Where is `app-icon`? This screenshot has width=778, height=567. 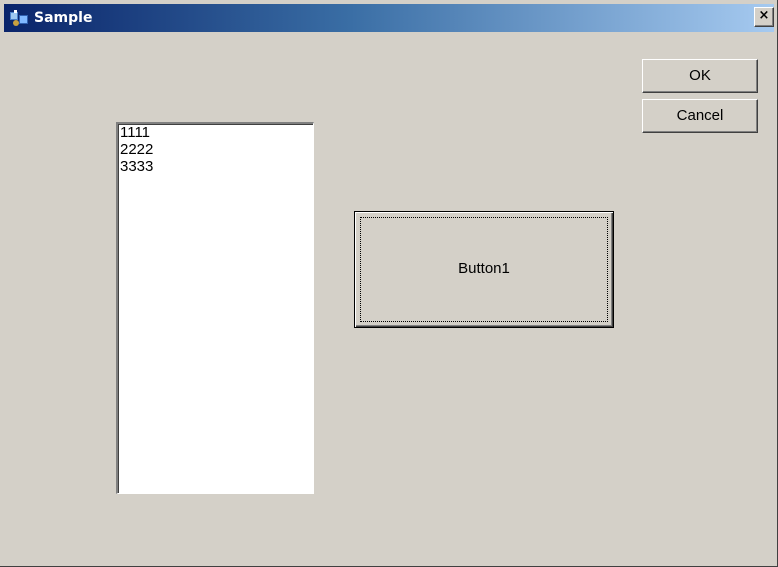
app-icon is located at coordinates (19, 18).